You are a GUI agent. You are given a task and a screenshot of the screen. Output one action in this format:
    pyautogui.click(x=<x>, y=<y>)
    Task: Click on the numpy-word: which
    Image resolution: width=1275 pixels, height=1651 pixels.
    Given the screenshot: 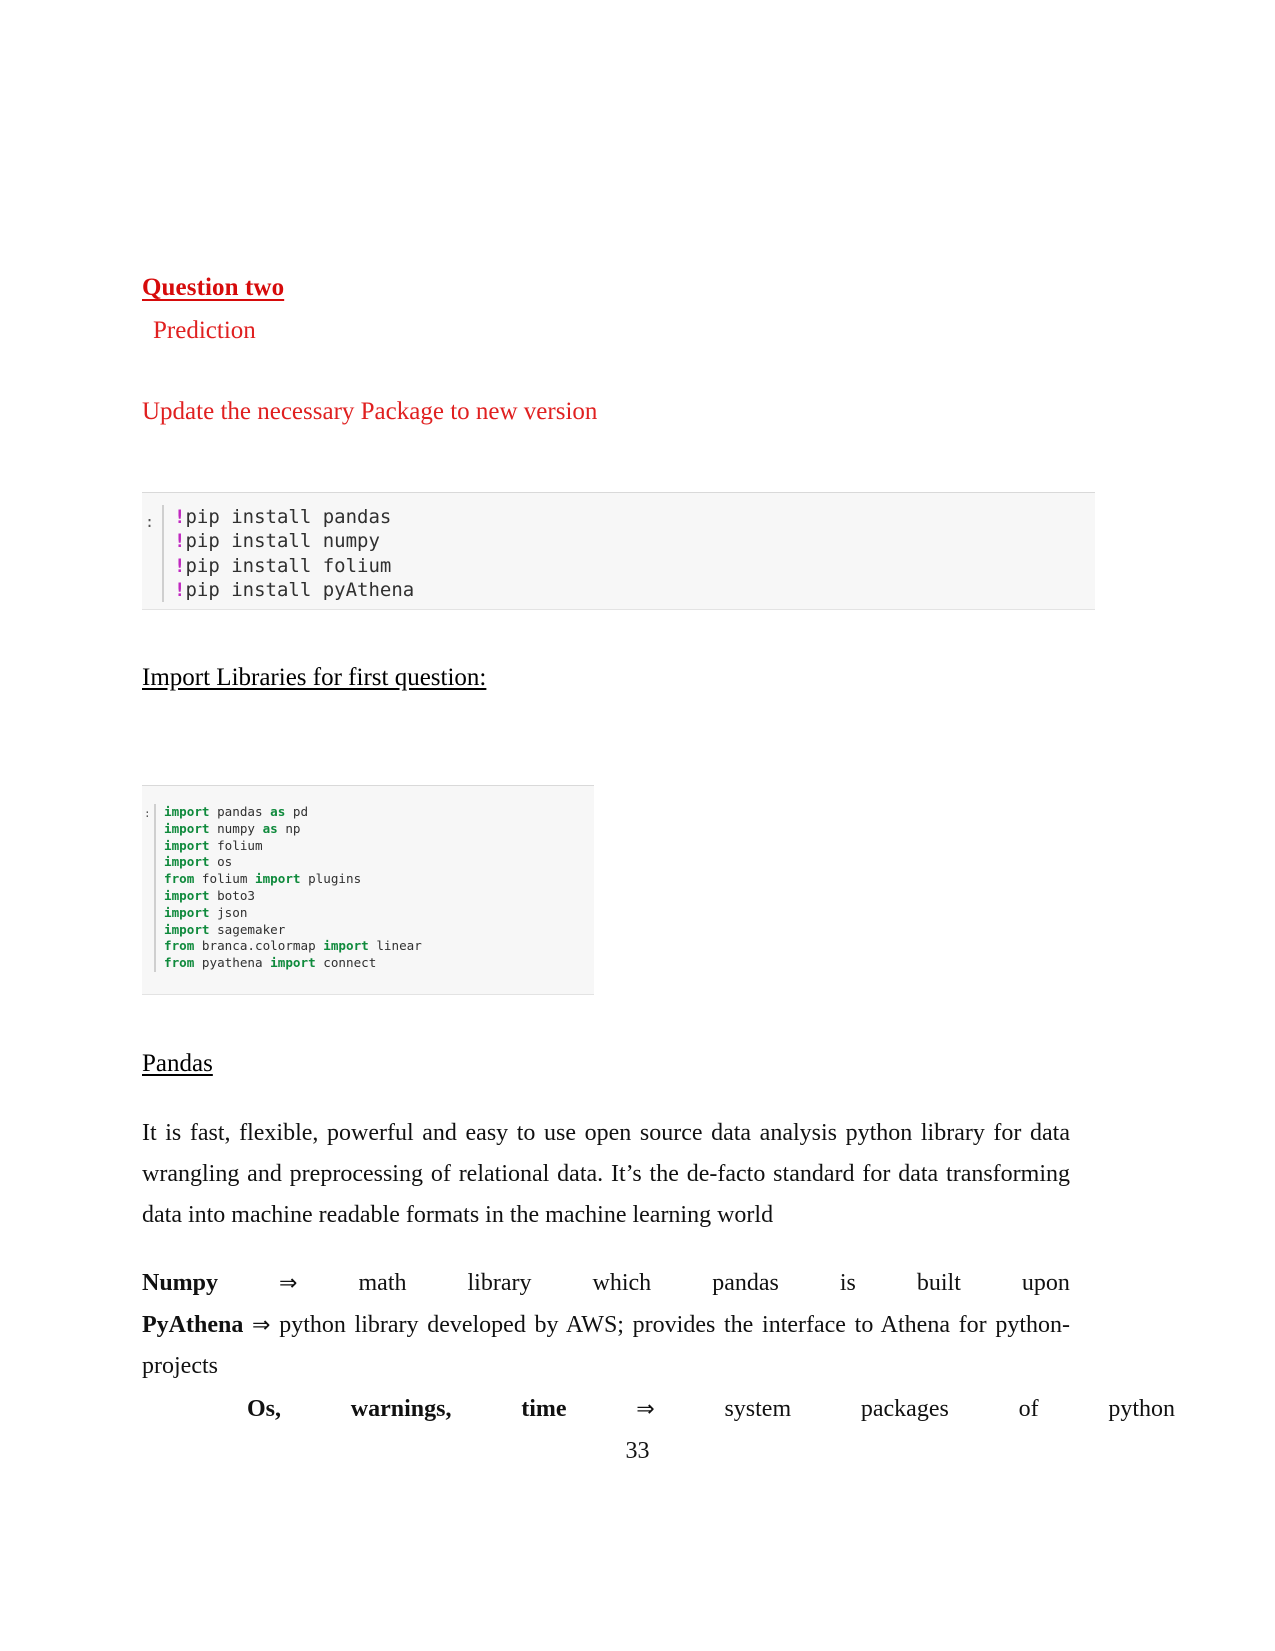 What is the action you would take?
    pyautogui.click(x=622, y=1283)
    